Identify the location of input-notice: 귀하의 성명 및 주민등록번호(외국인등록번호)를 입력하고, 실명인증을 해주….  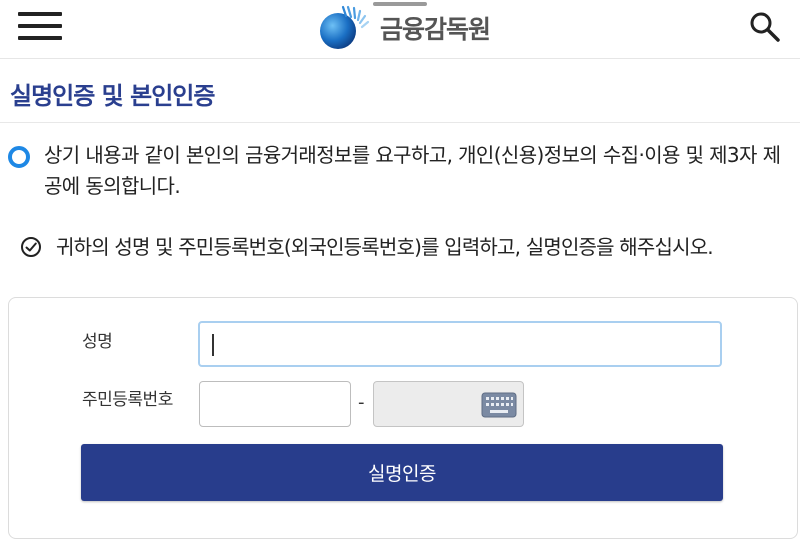
(410, 248).